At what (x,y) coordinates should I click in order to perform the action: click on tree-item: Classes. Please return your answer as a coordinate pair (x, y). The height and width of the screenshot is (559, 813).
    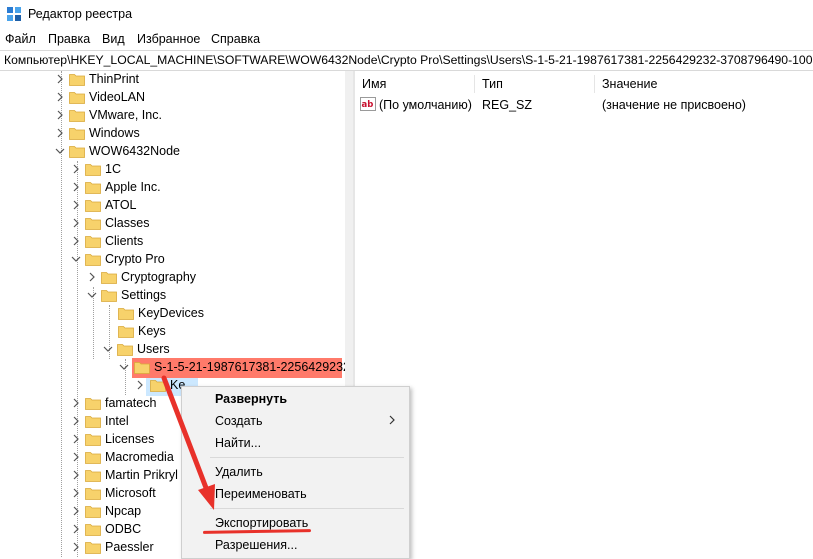
    Looking at the image, I should click on (172, 224).